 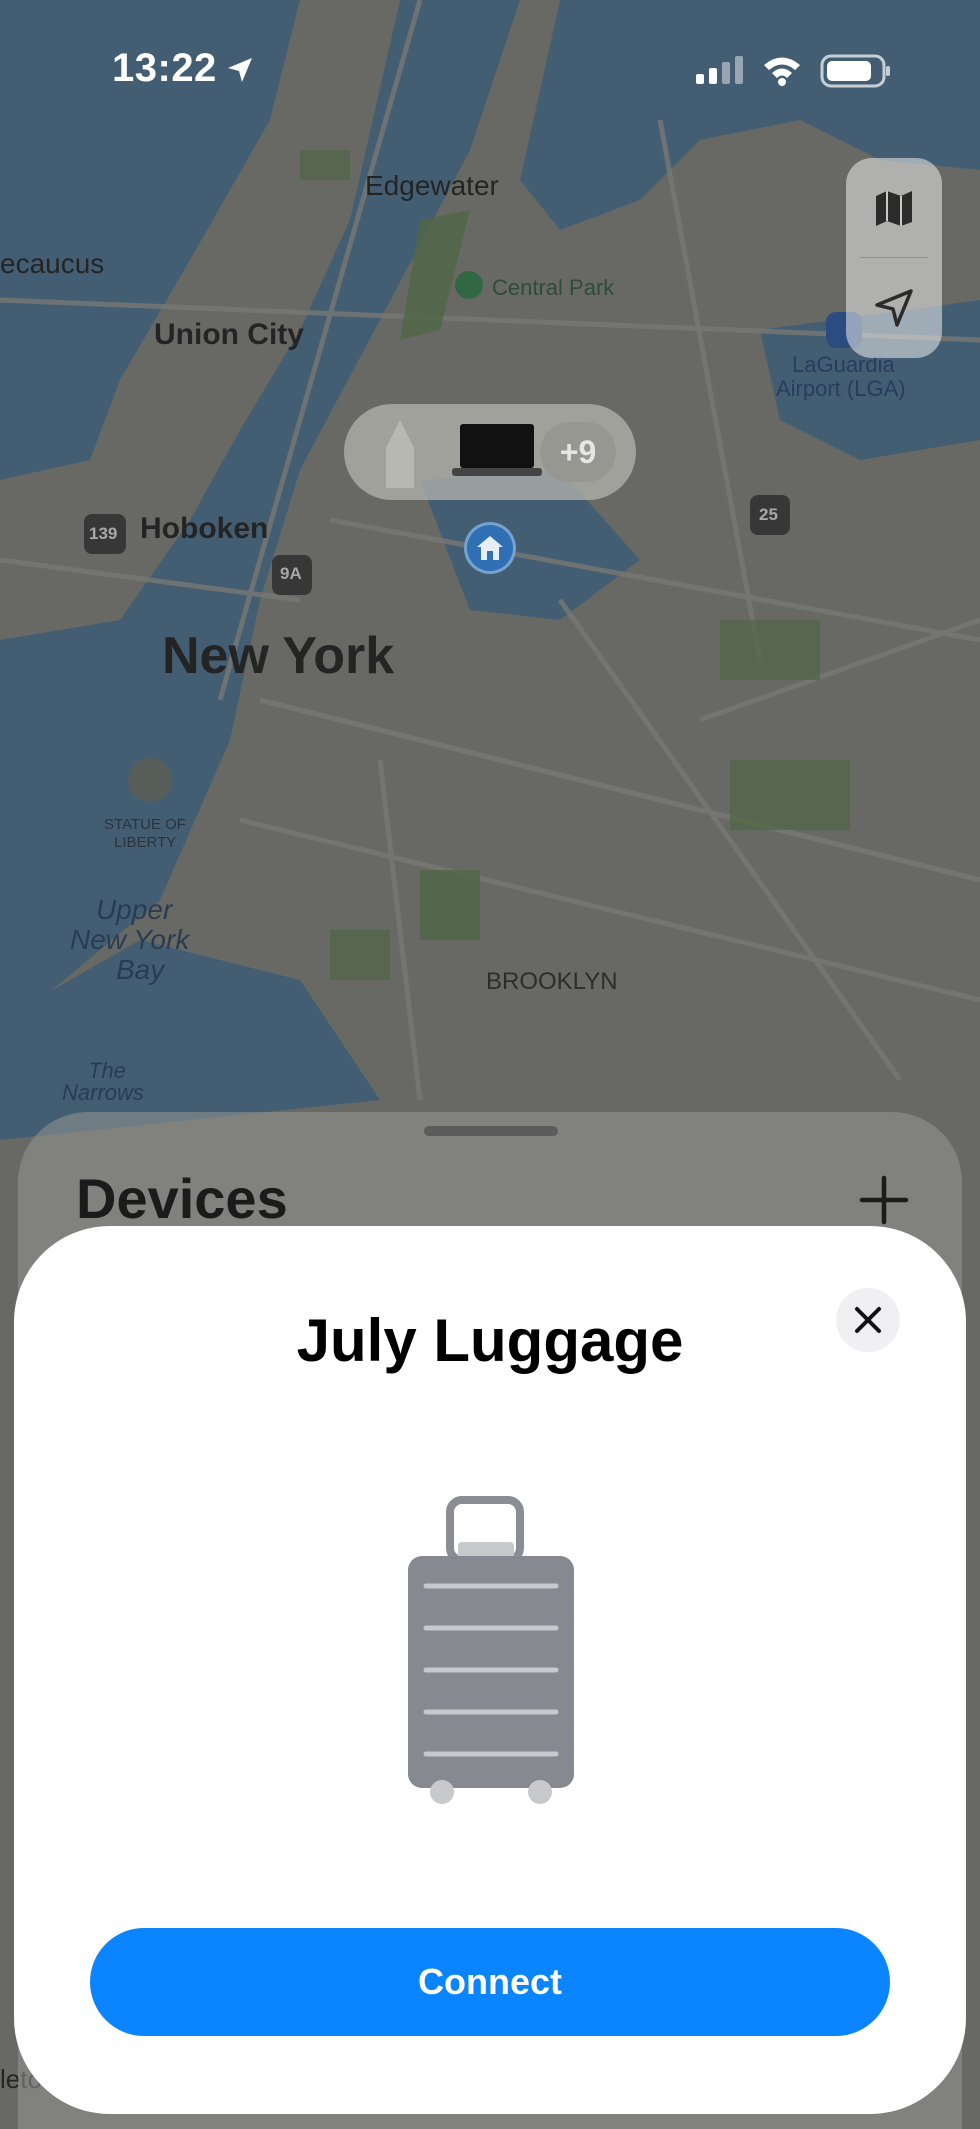 I want to click on cellular-signal-icon, so click(x=719, y=70).